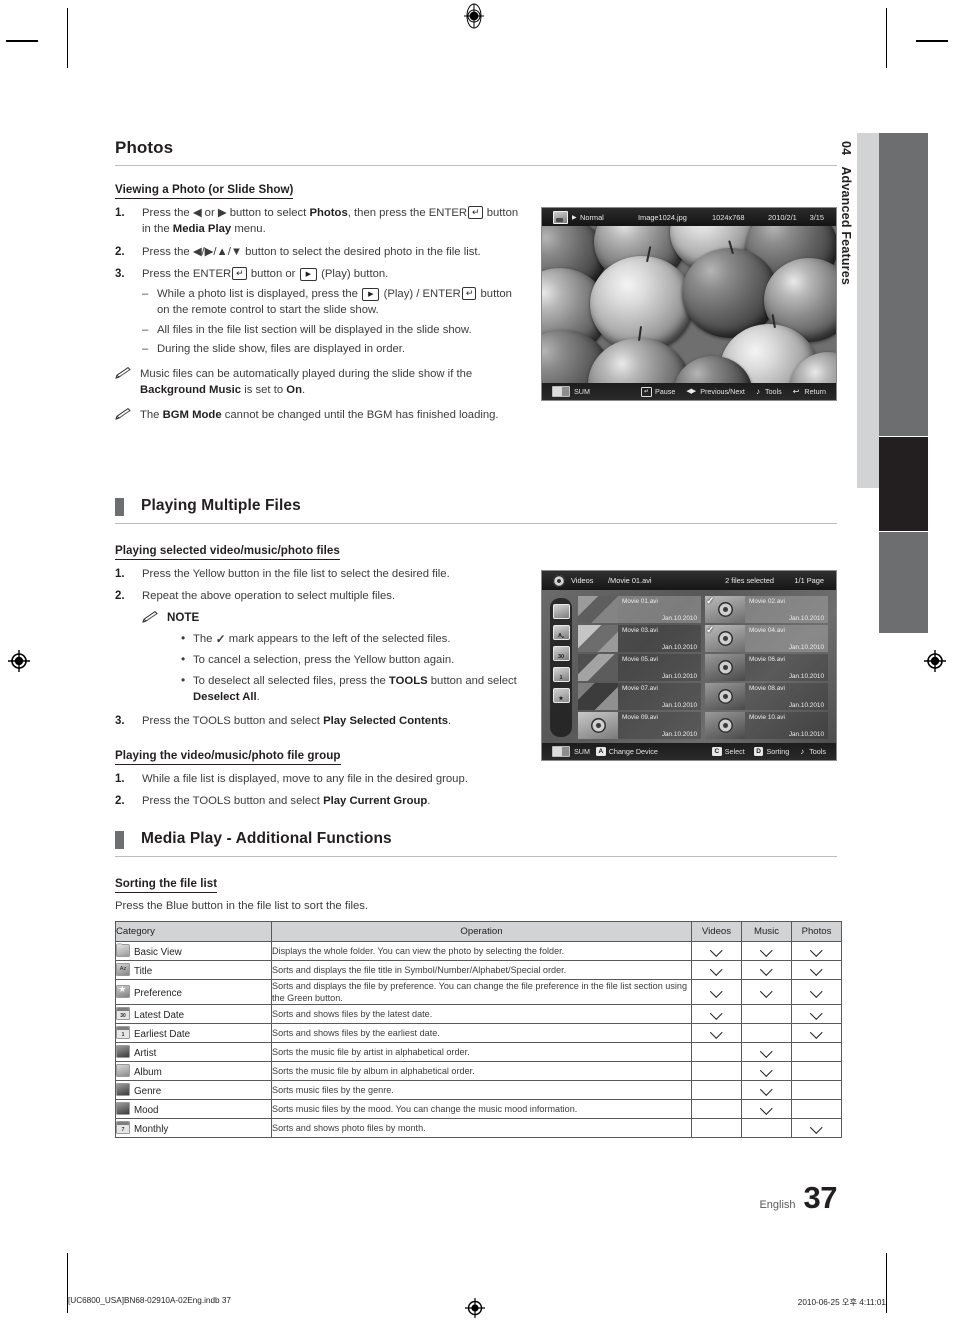 The width and height of the screenshot is (954, 1321). What do you see at coordinates (640, 659) in the screenshot?
I see `file-name: Movie 05.avi` at bounding box center [640, 659].